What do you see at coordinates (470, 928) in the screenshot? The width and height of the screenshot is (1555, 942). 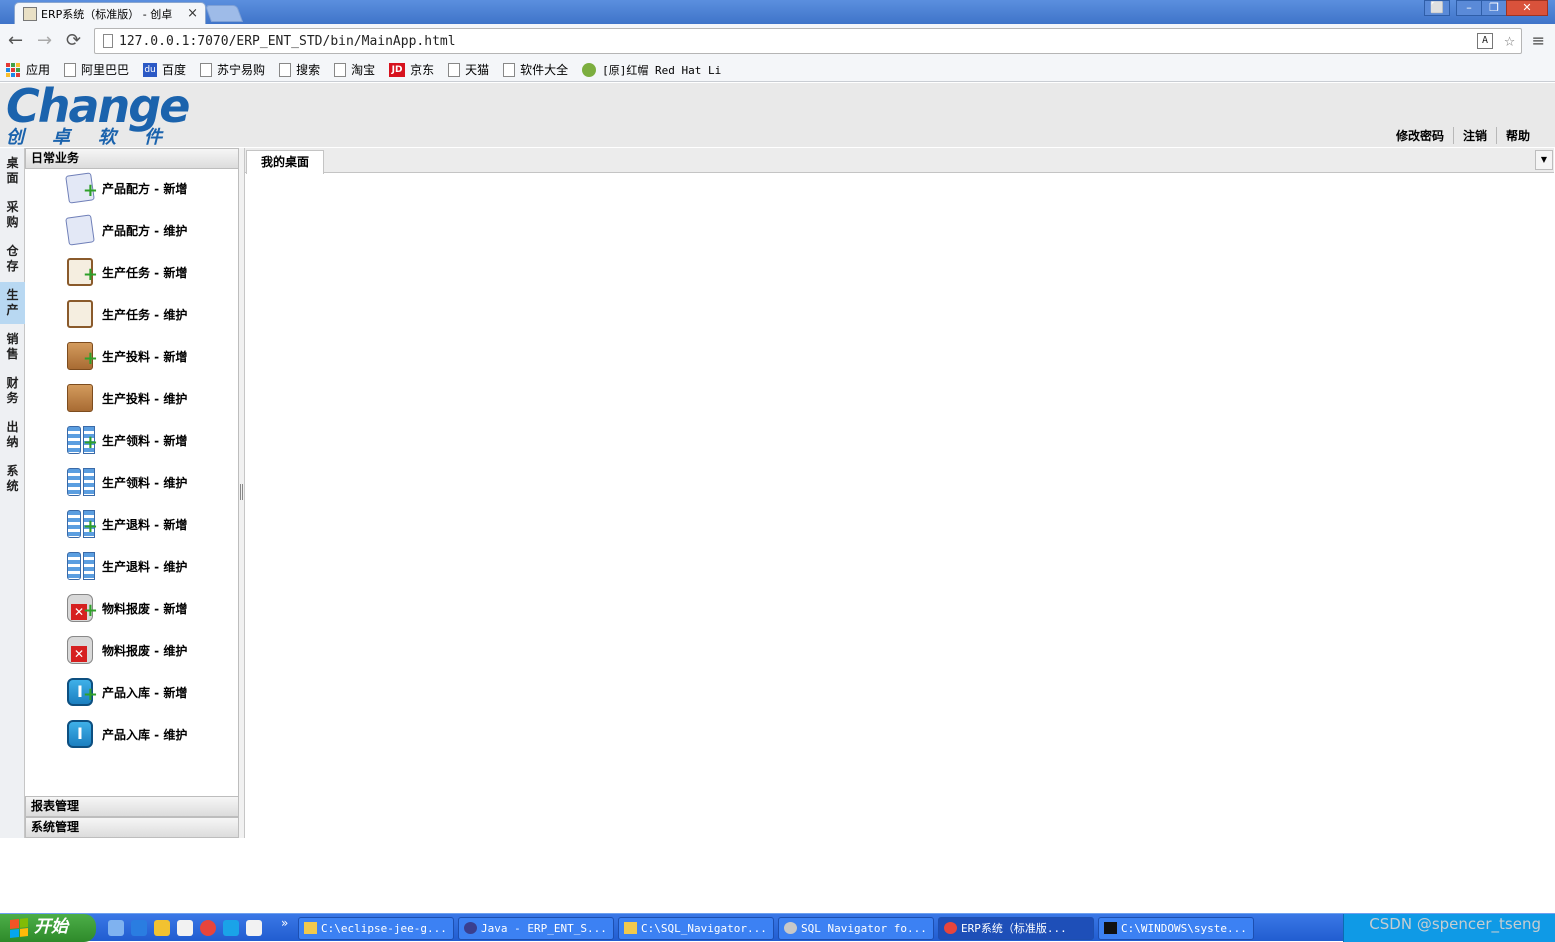 I see `eclipse-icon` at bounding box center [470, 928].